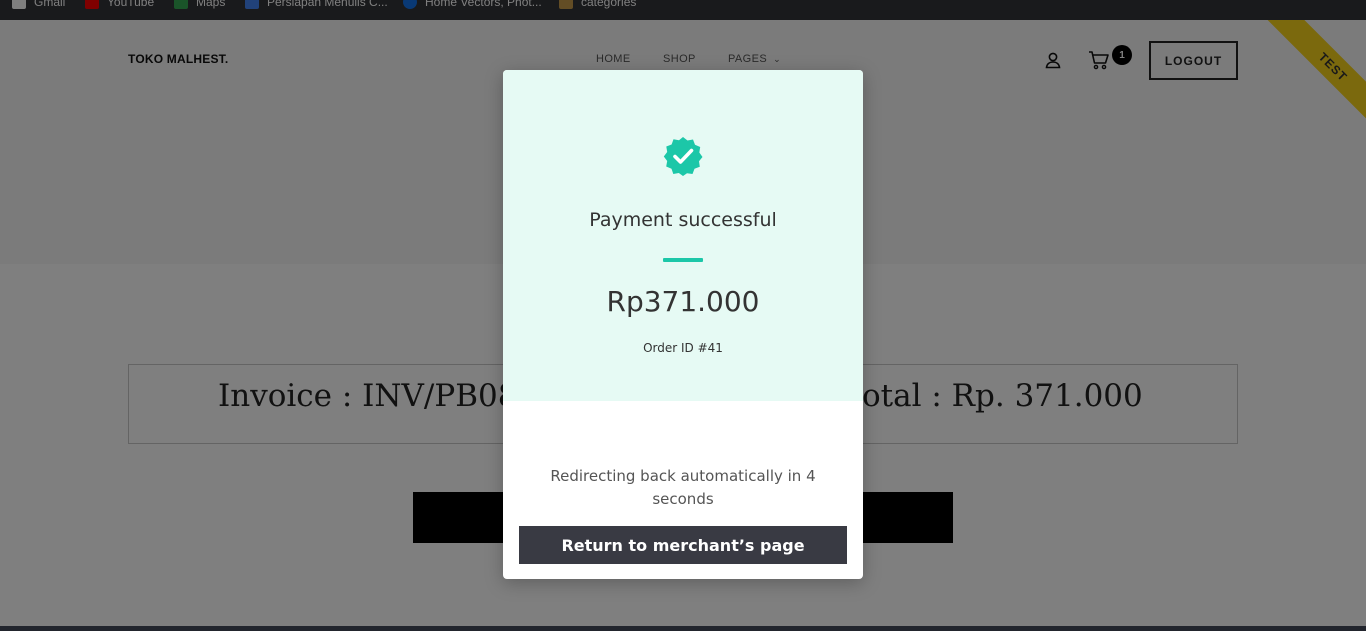 Image resolution: width=1366 pixels, height=631 pixels. What do you see at coordinates (683, 301) in the screenshot?
I see `payment-amount: Rp371.000` at bounding box center [683, 301].